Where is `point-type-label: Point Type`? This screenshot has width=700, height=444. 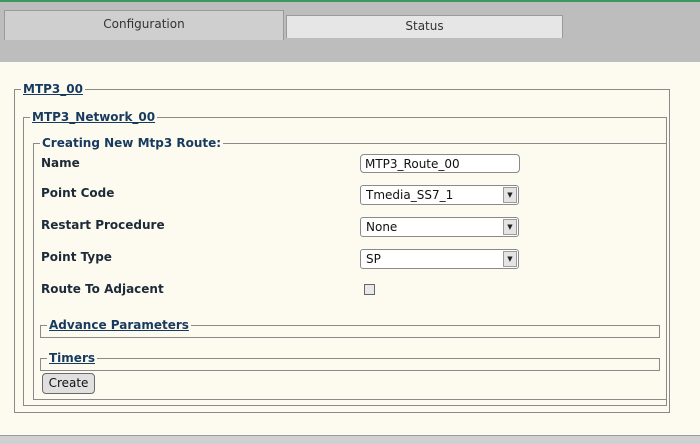
point-type-label: Point Type is located at coordinates (76, 257).